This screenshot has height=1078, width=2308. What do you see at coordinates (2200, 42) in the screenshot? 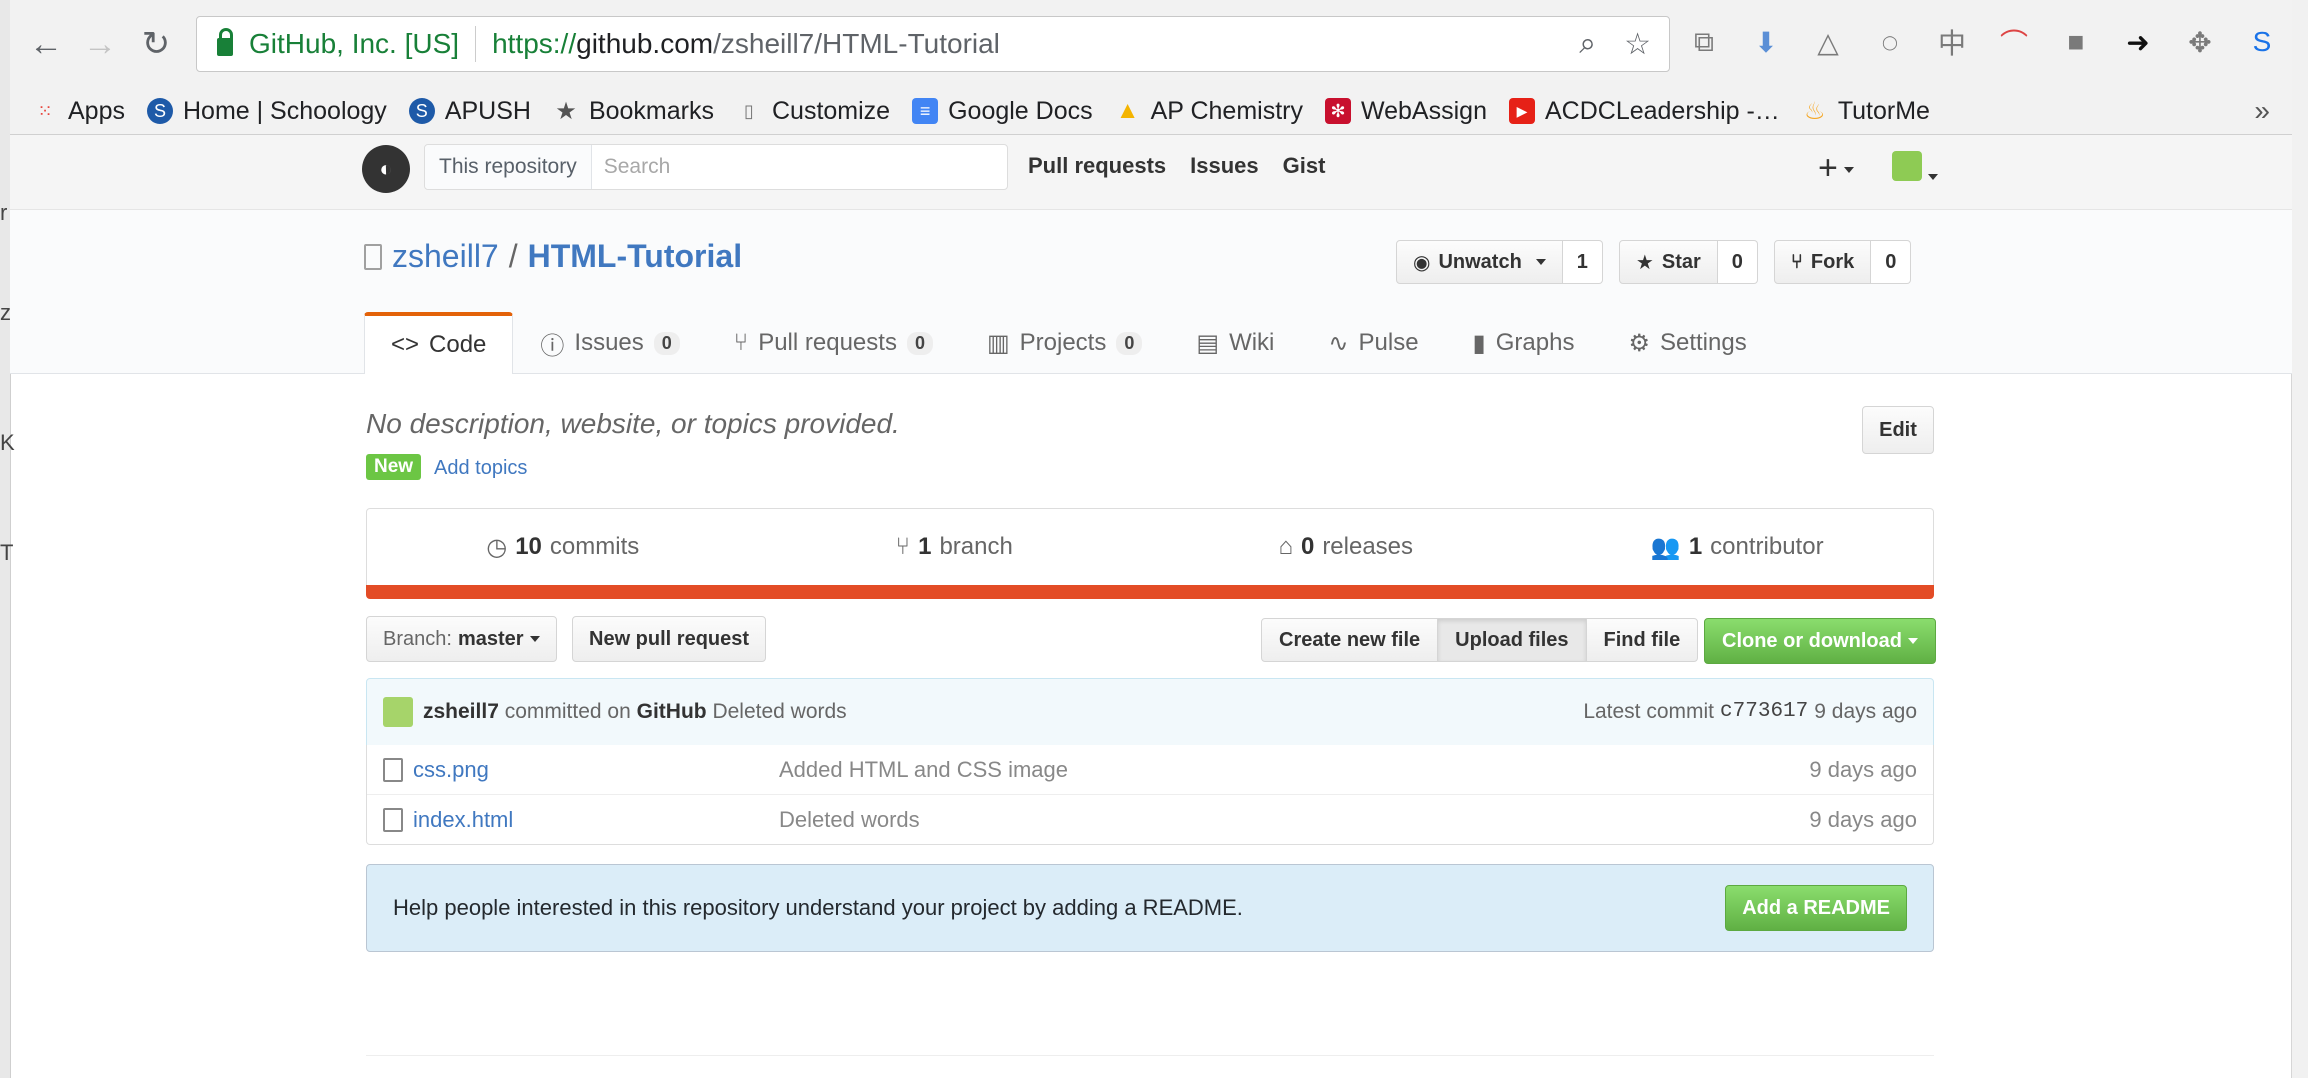
I see `extension-move-icon: ✥` at bounding box center [2200, 42].